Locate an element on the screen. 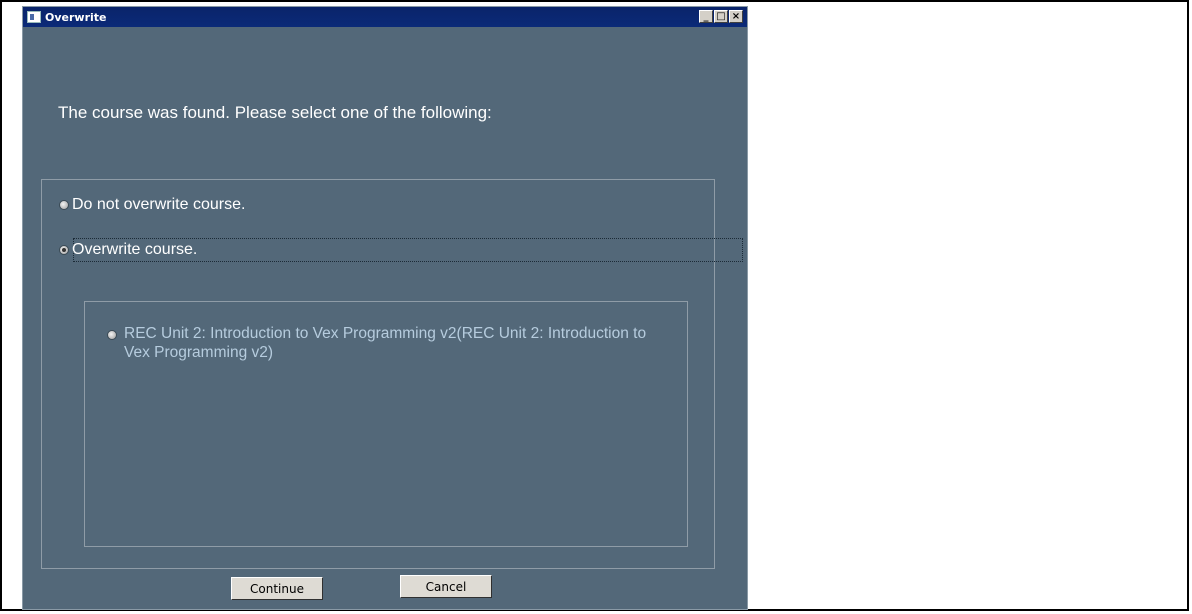  app-icon is located at coordinates (34, 17).